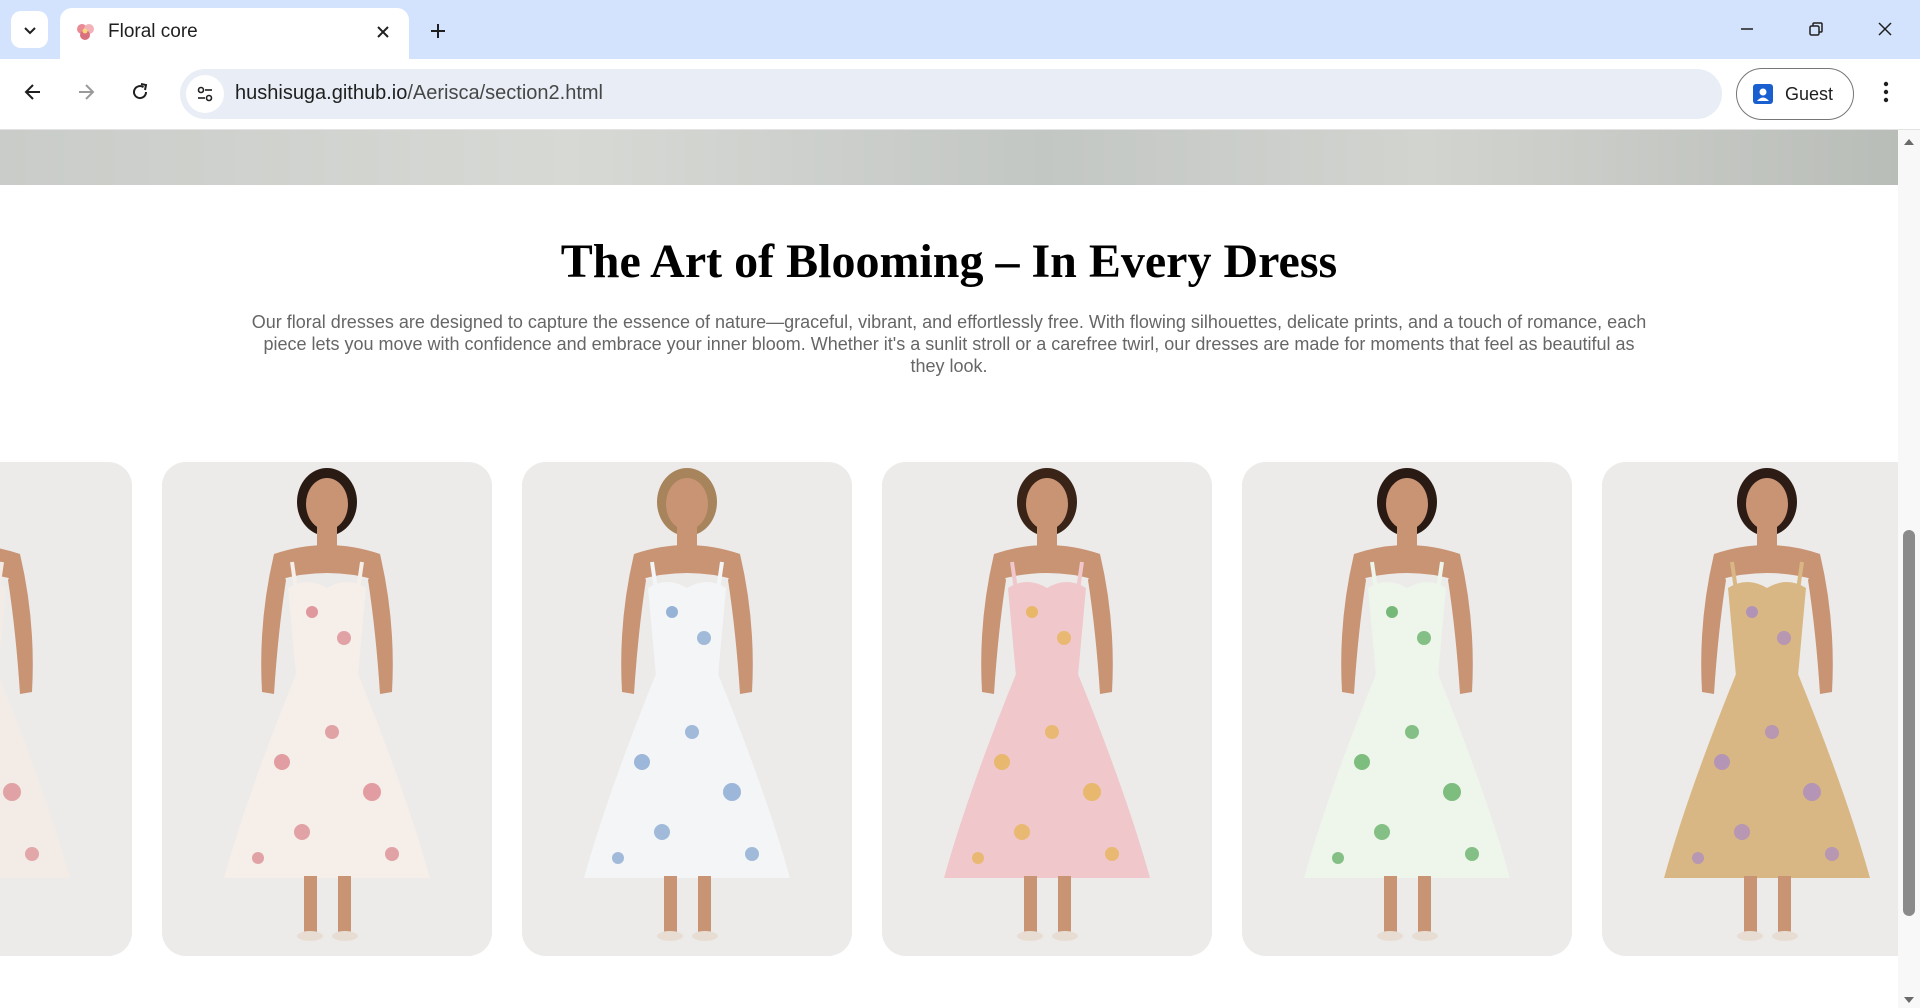 This screenshot has width=1920, height=1008. I want to click on tab-title: Floral core, so click(153, 31).